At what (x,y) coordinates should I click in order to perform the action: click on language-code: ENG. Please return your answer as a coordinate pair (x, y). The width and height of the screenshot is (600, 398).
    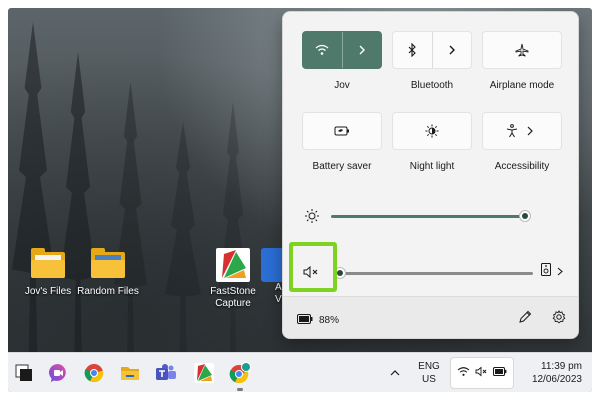
    Looking at the image, I should click on (429, 366).